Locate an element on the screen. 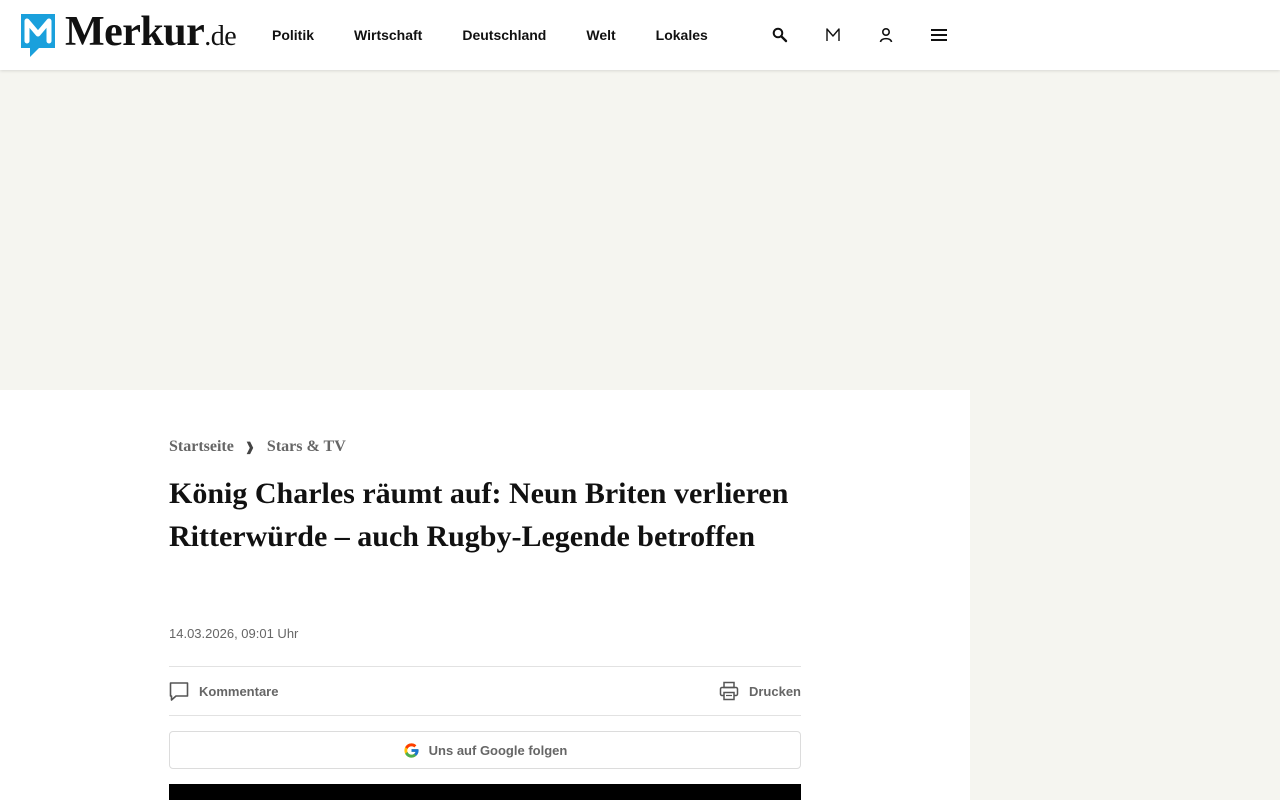 This screenshot has height=800, width=1280. article-action-bar: Kommentare Drucken is located at coordinates (485, 691).